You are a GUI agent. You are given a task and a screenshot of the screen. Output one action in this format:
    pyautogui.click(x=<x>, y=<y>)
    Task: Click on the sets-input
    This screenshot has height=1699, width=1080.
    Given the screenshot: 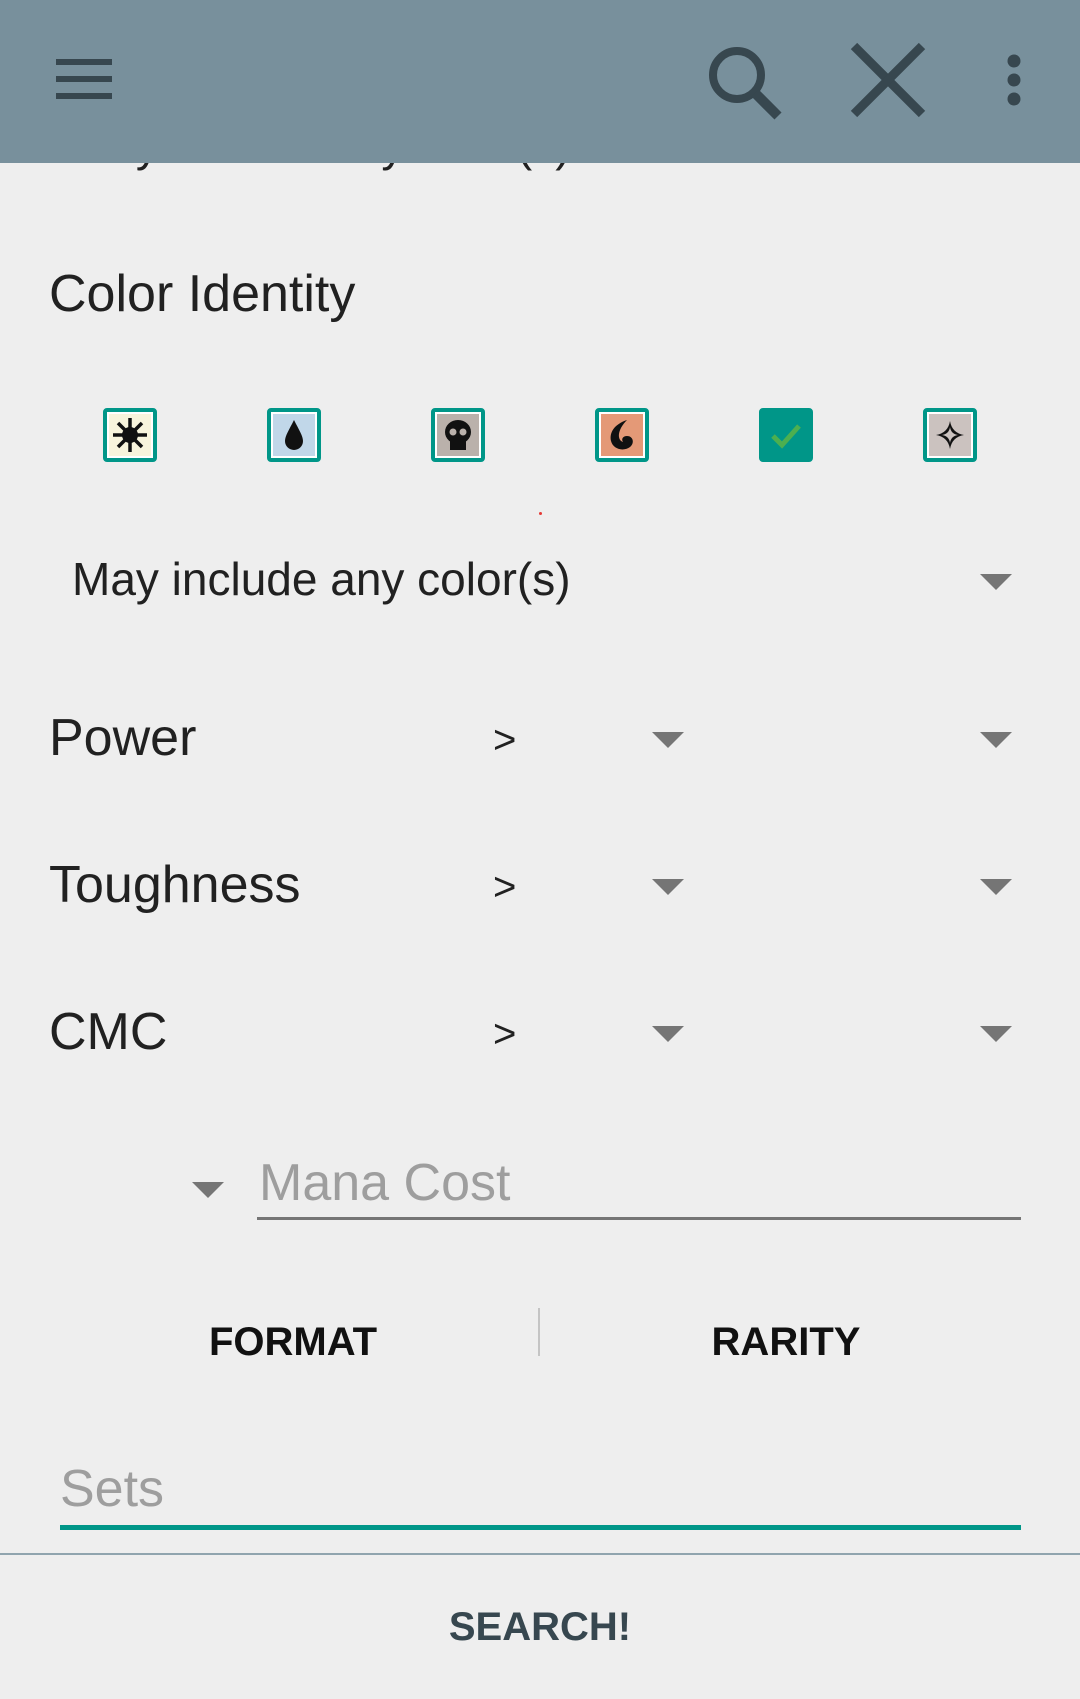 What is the action you would take?
    pyautogui.click(x=540, y=1491)
    